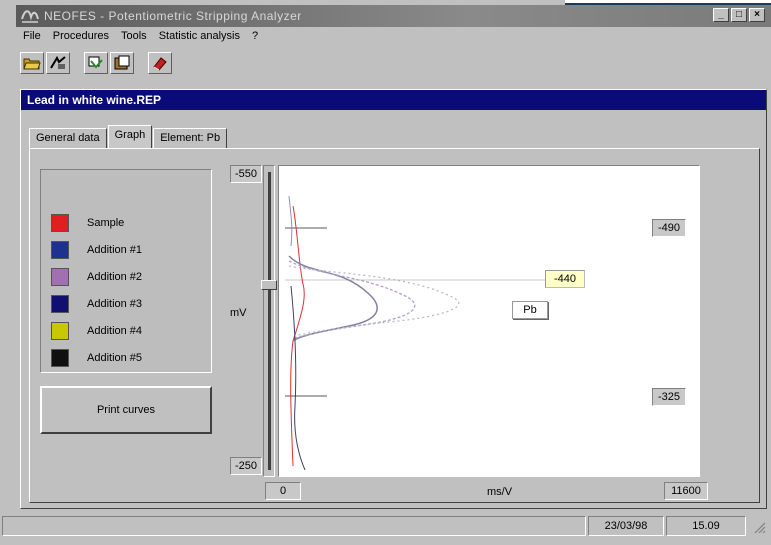 Image resolution: width=771 pixels, height=545 pixels. What do you see at coordinates (759, 527) in the screenshot?
I see `resize-grip-icon` at bounding box center [759, 527].